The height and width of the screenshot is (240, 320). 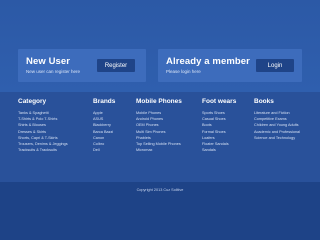 What do you see at coordinates (219, 150) in the screenshot?
I see `link-item: Sandals` at bounding box center [219, 150].